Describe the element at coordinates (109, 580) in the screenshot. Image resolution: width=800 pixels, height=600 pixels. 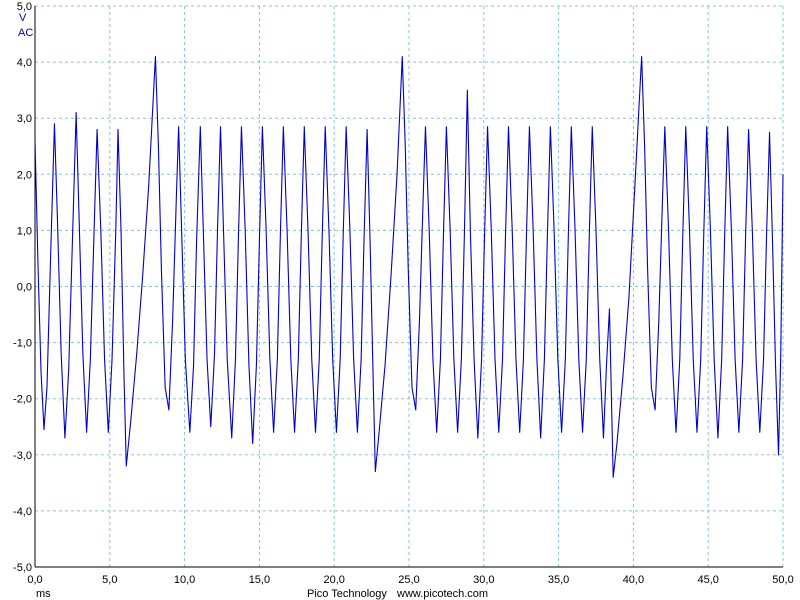
I see `x-tick-label: 5,0` at that location.